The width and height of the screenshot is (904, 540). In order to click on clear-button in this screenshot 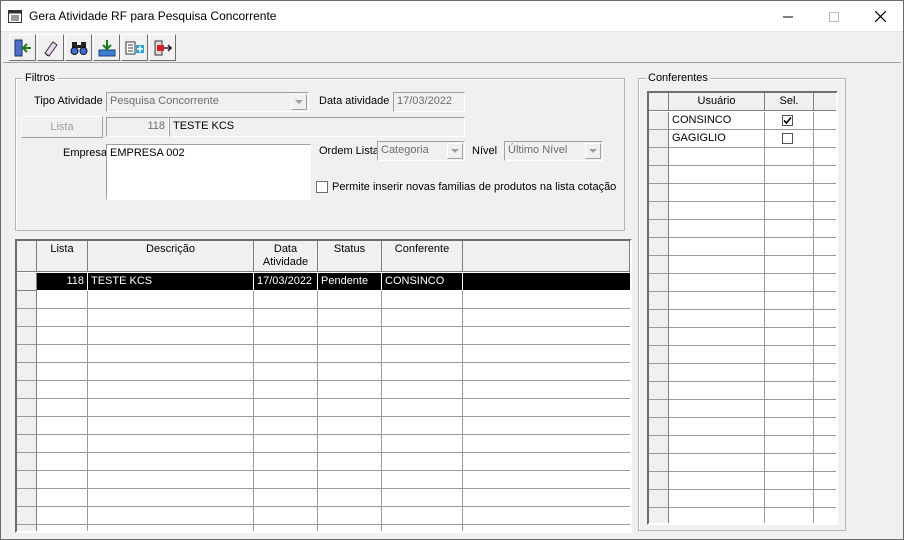, I will do `click(50, 47)`.